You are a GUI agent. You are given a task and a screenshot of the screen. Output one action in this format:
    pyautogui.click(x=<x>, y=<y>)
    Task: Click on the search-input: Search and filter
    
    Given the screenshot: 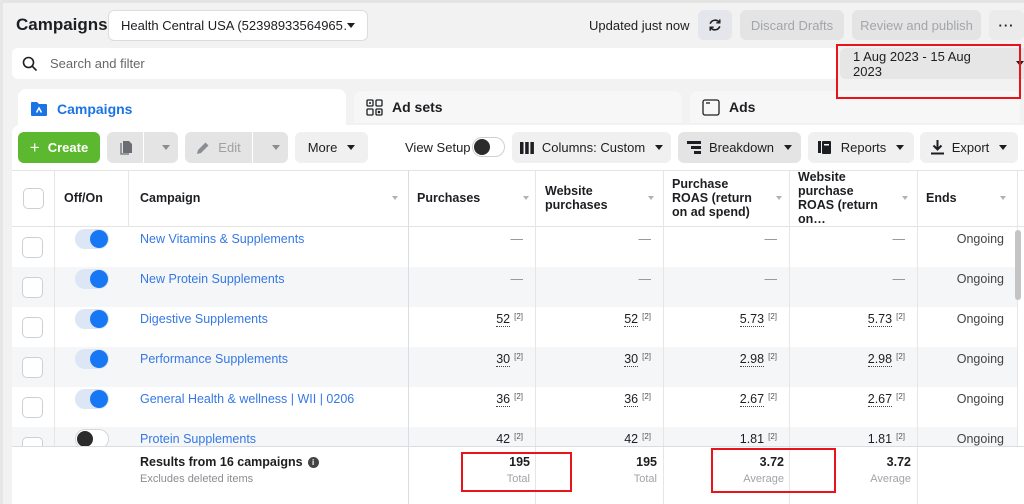 What is the action you would take?
    pyautogui.click(x=425, y=63)
    